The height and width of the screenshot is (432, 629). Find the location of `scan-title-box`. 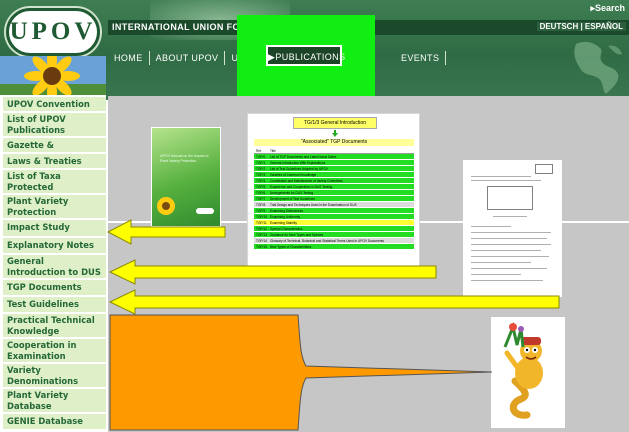

scan-title-box is located at coordinates (510, 198).